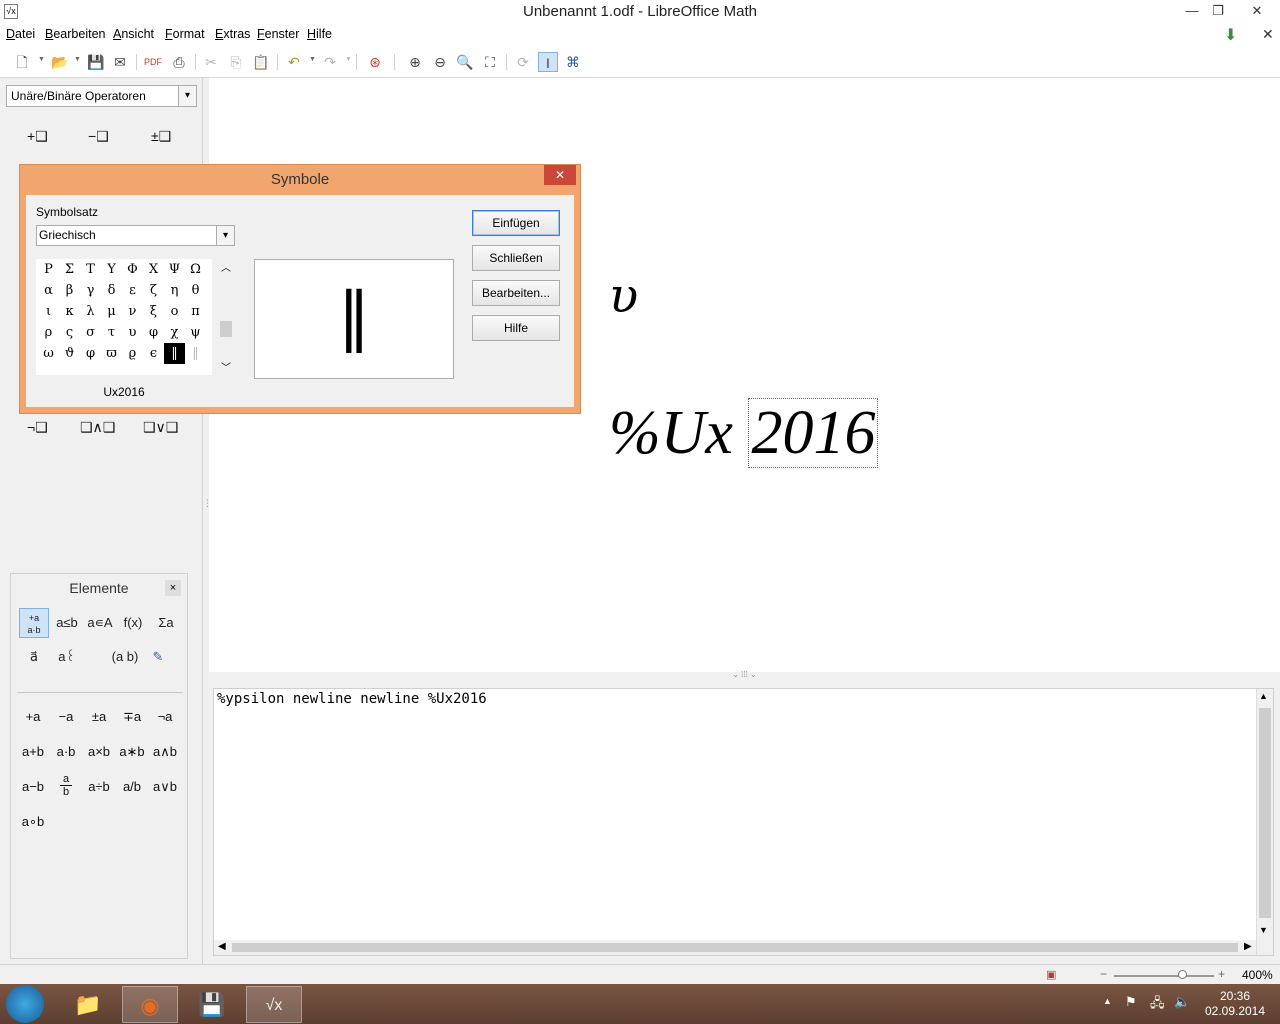 Image resolution: width=1280 pixels, height=1024 pixels. Describe the element at coordinates (160, 427) in the screenshot. I see `op-or: ❑∨❑` at that location.